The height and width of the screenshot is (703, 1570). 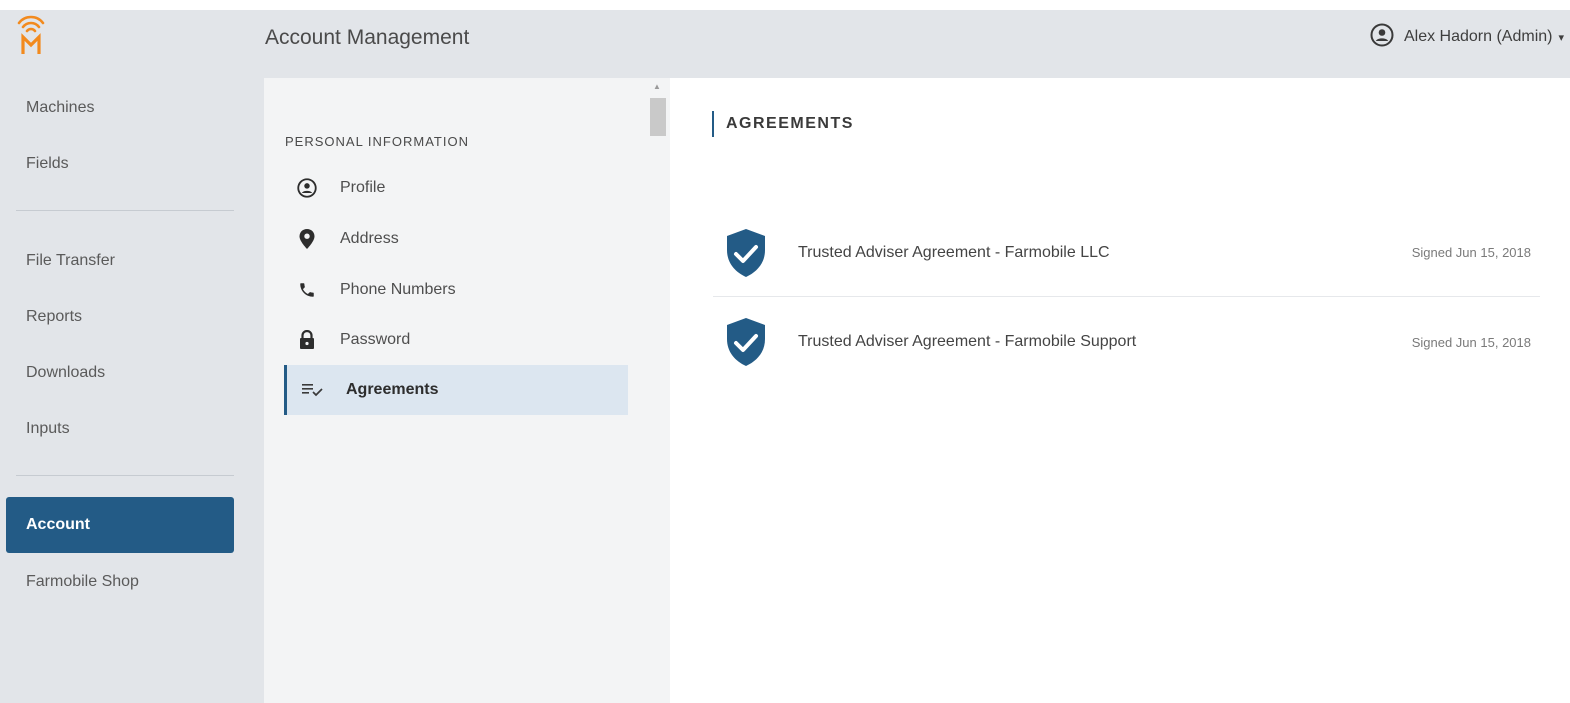 What do you see at coordinates (31, 36) in the screenshot?
I see `farmobile-logo-icon` at bounding box center [31, 36].